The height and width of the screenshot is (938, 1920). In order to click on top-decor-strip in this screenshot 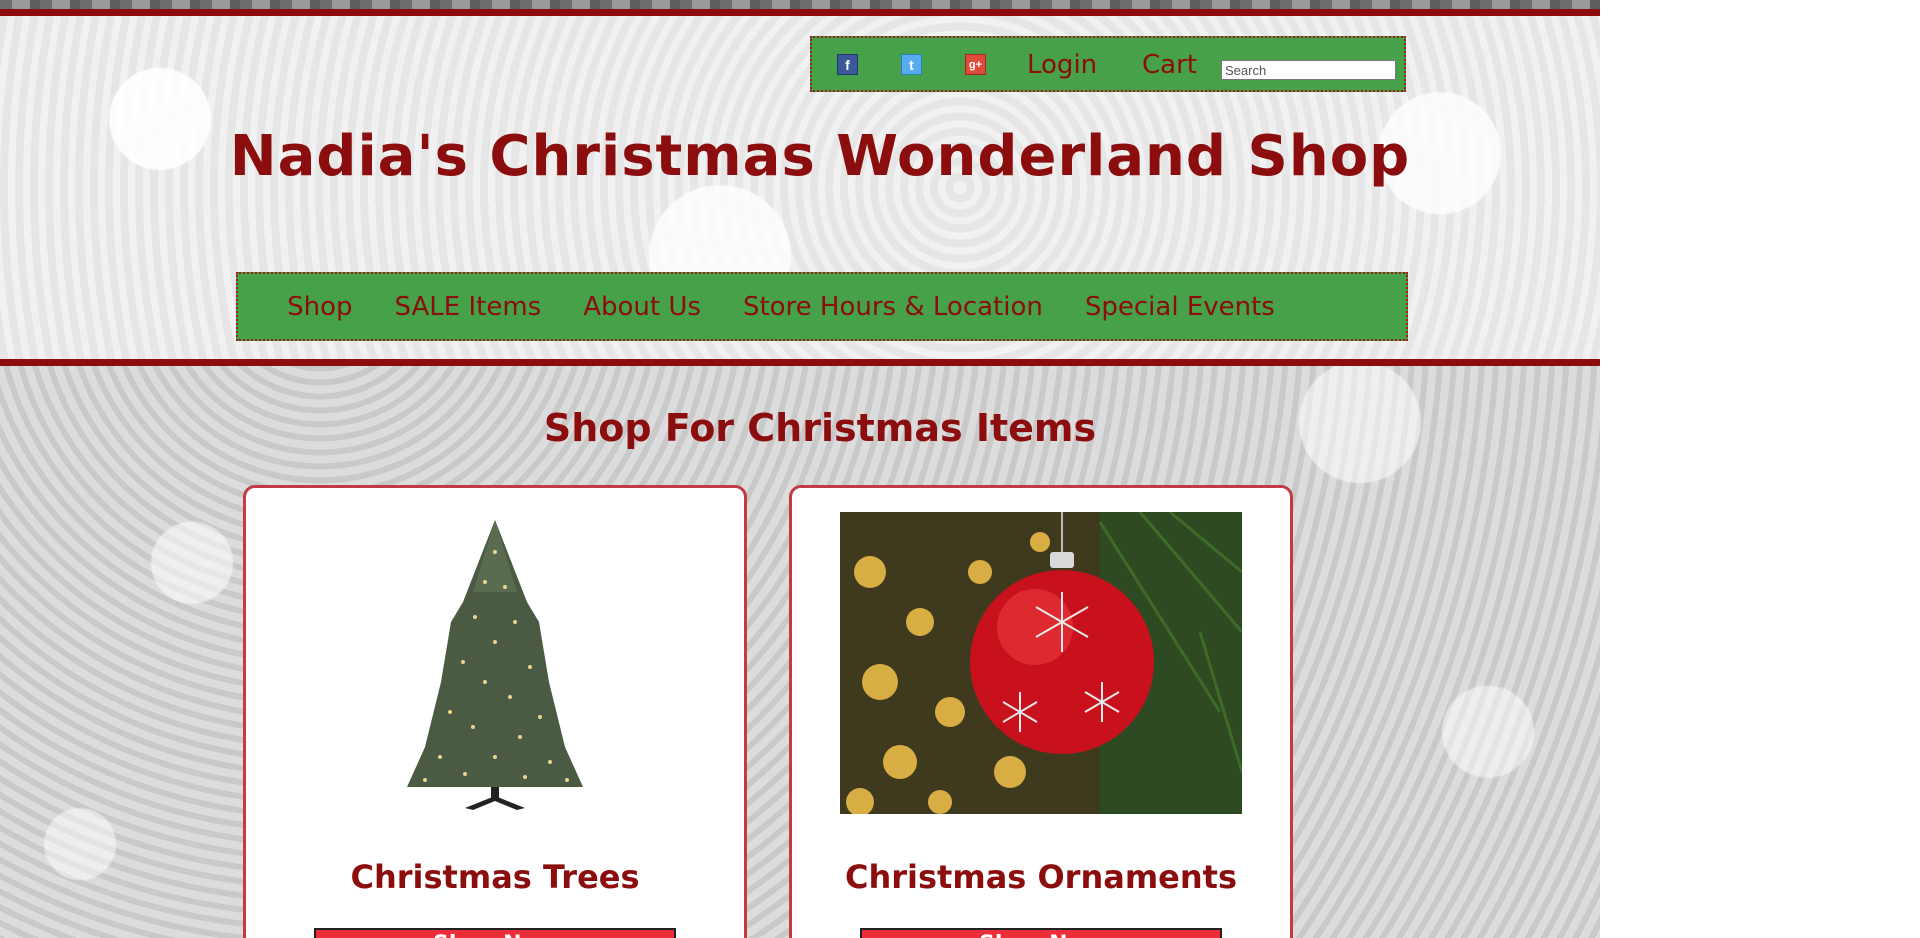, I will do `click(800, 4)`.